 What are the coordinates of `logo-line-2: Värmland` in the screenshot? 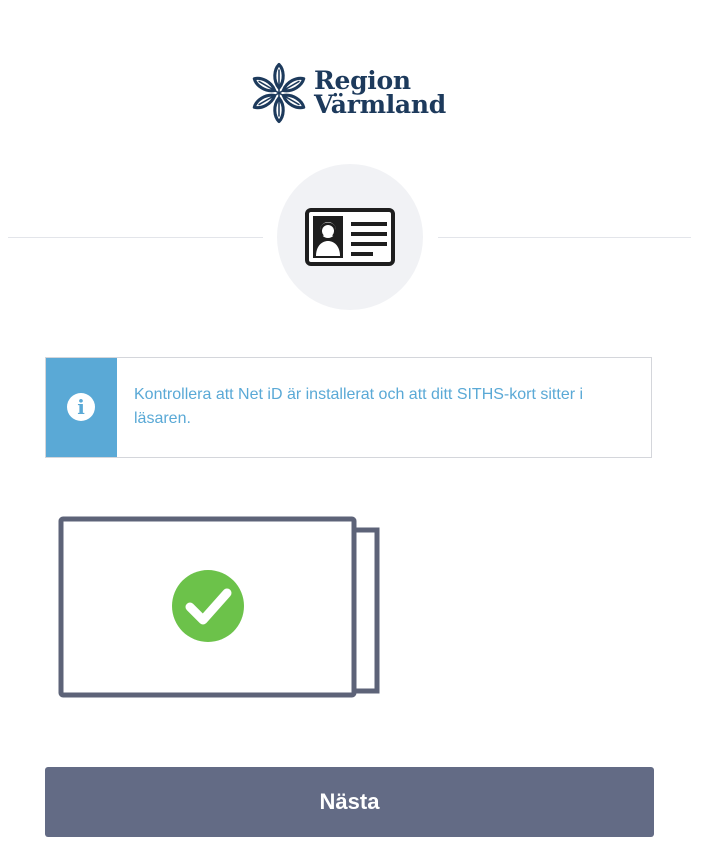 It's located at (380, 104).